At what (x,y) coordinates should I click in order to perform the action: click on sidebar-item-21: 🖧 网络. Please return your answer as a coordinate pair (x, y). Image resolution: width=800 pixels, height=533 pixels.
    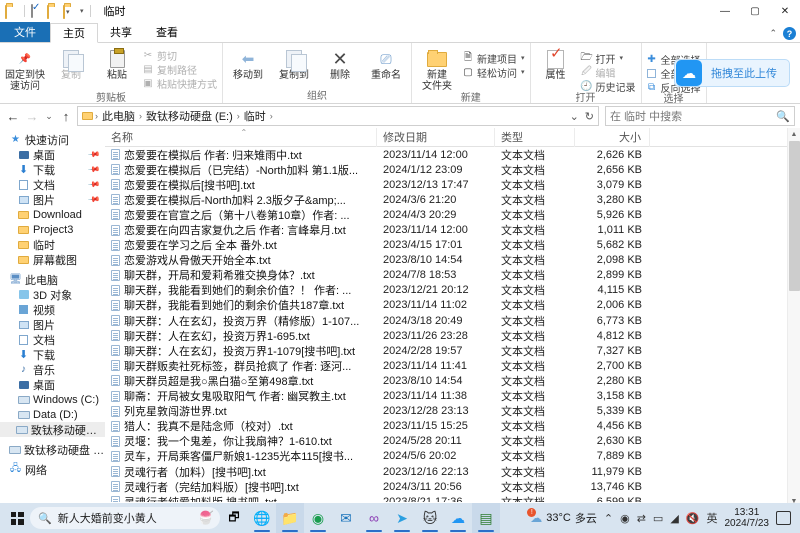
    Looking at the image, I should click on (52, 469).